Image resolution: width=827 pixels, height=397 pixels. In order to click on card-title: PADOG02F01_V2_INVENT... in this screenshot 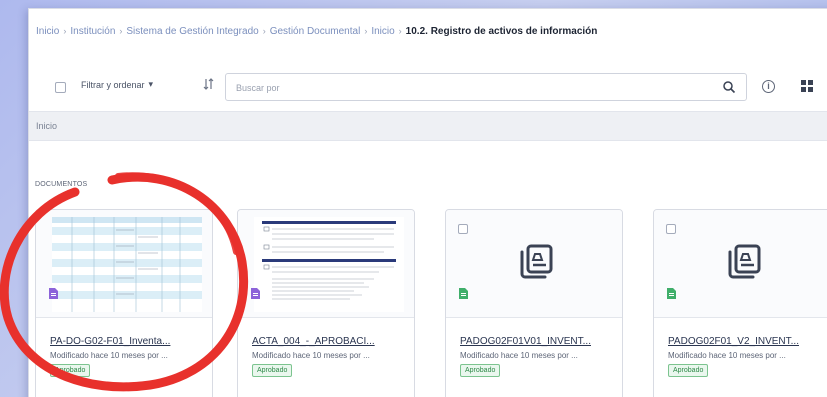, I will do `click(746, 341)`.